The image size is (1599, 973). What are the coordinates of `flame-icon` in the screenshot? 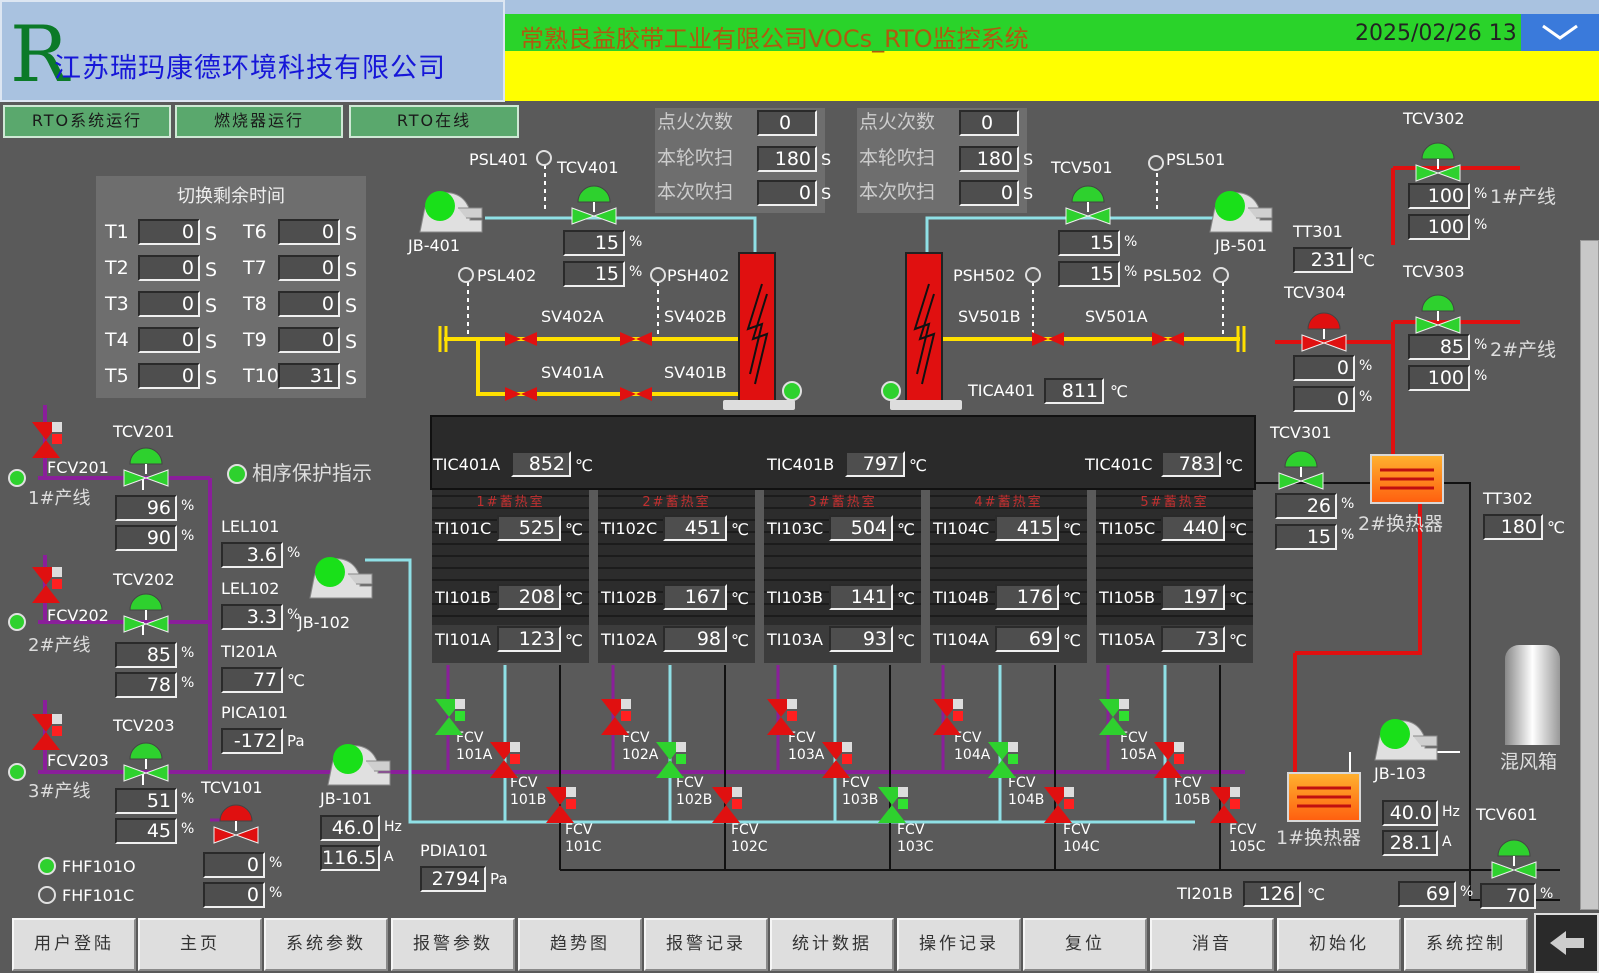 It's located at (757, 334).